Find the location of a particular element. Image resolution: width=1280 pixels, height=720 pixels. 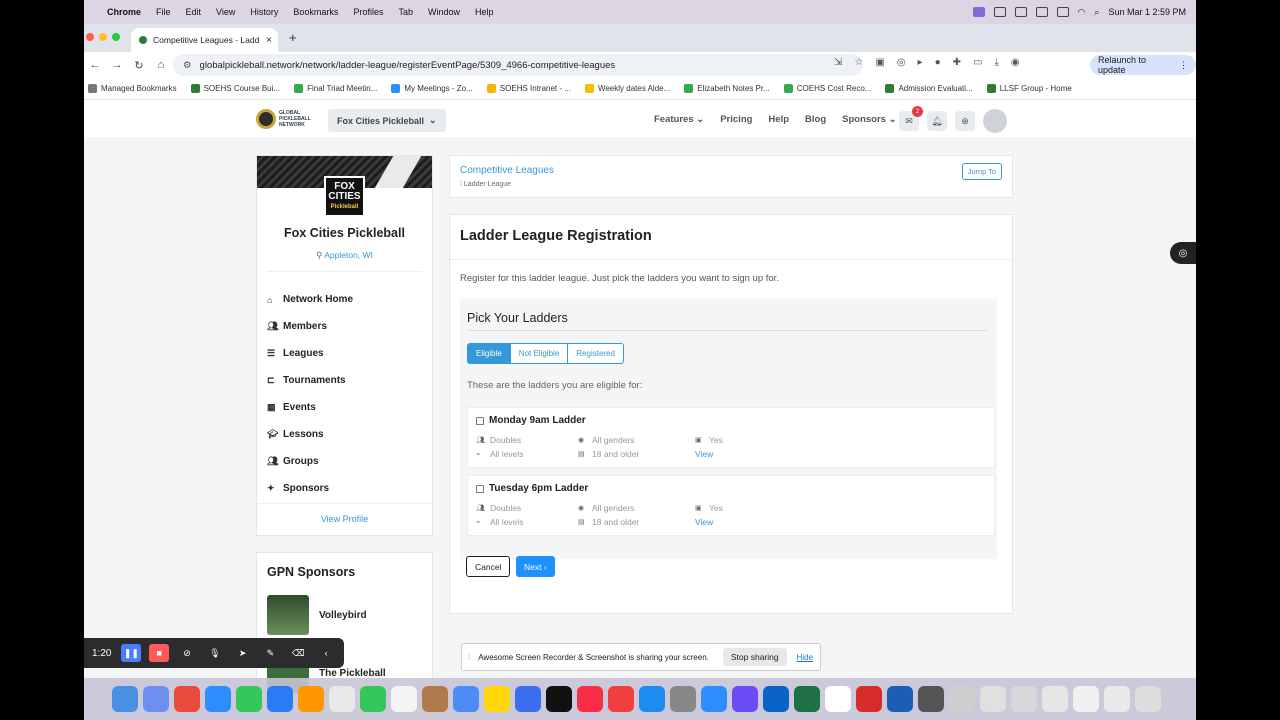

user-avatar is located at coordinates (995, 121).